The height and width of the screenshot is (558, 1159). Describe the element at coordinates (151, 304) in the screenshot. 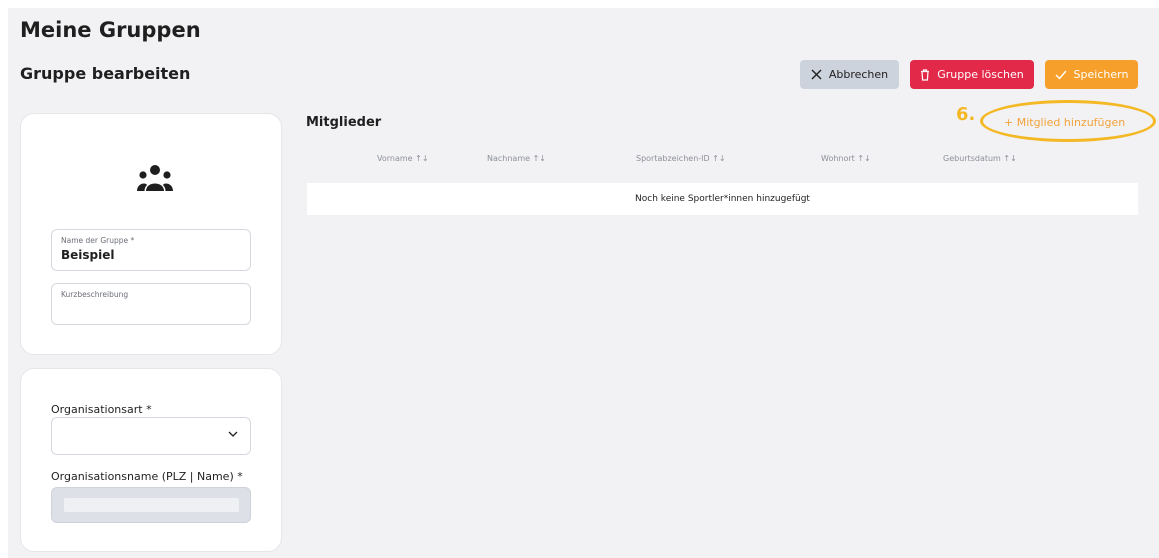

I see `description-field: Kurzbeschreibung` at that location.